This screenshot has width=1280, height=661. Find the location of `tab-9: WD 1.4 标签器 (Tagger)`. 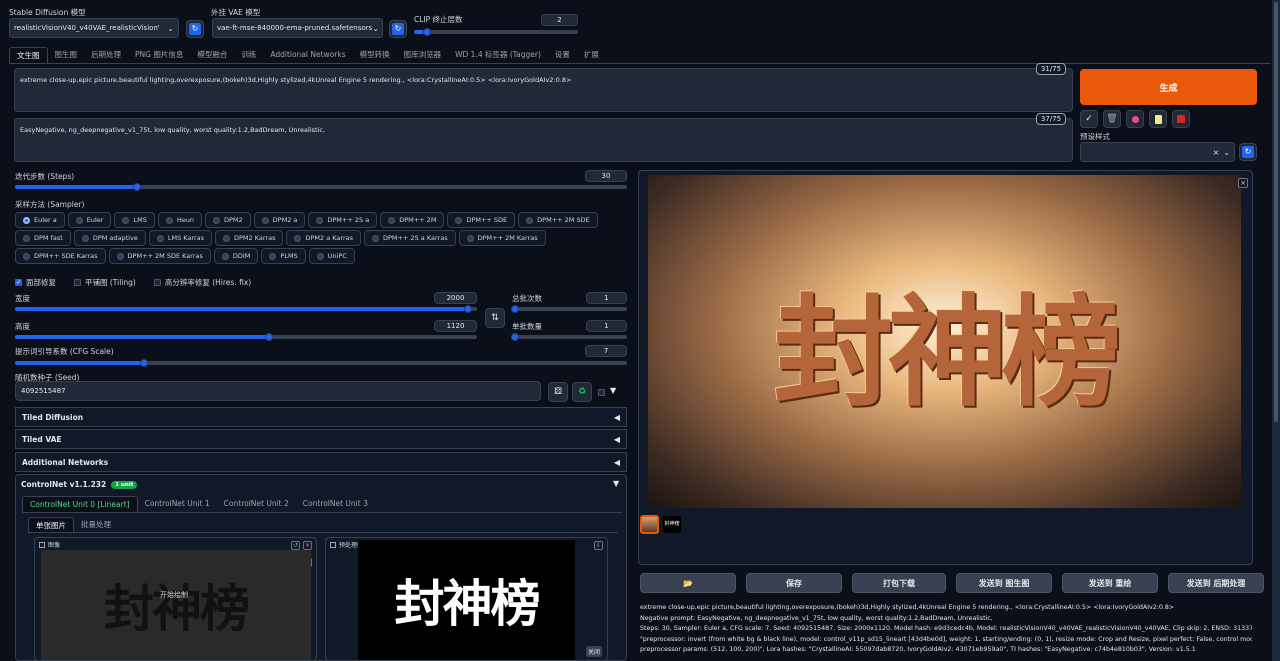

tab-9: WD 1.4 标签器 (Tagger) is located at coordinates (498, 55).